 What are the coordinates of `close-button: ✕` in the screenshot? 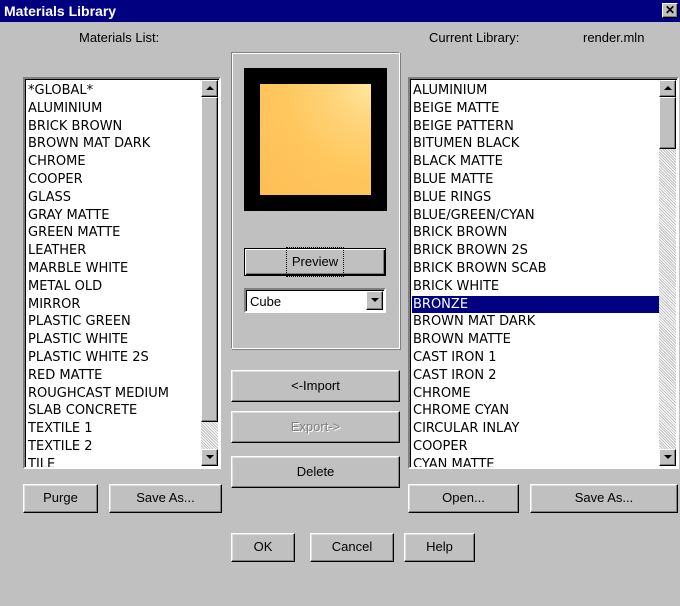 It's located at (670, 10).